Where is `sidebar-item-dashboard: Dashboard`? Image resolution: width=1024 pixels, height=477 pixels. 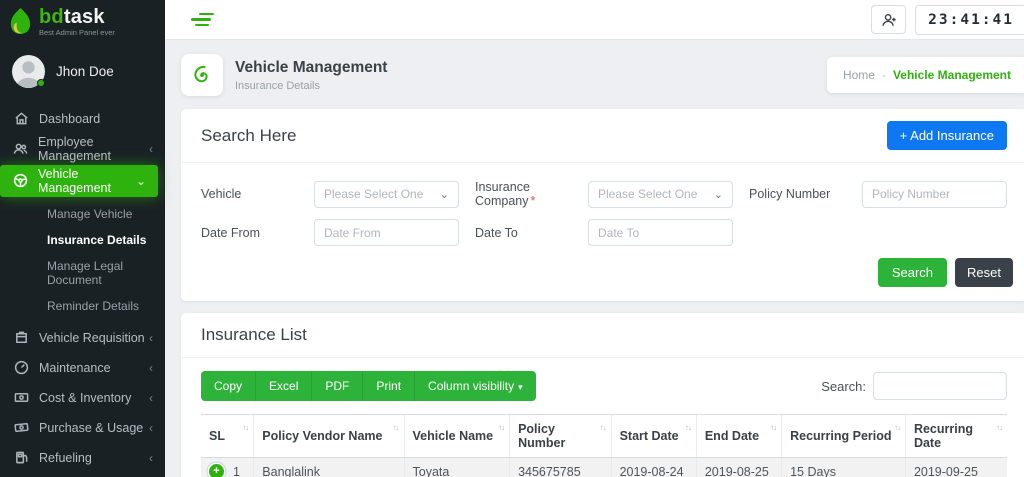 sidebar-item-dashboard: Dashboard is located at coordinates (82, 119).